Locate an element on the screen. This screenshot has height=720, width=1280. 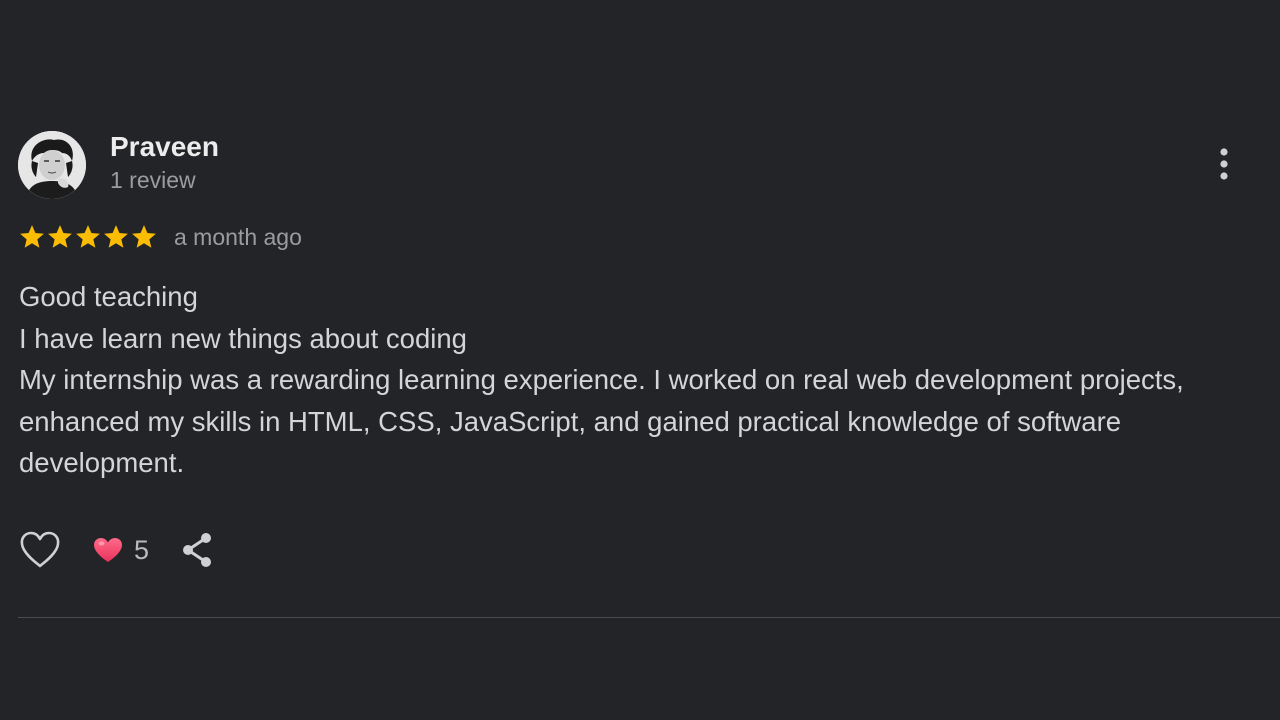
reaction-count: 5 is located at coordinates (142, 549).